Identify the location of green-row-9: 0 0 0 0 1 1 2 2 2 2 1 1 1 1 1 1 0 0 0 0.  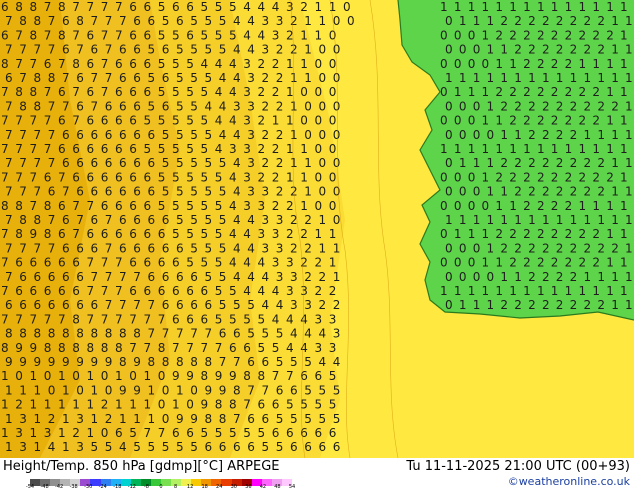
(539, 135).